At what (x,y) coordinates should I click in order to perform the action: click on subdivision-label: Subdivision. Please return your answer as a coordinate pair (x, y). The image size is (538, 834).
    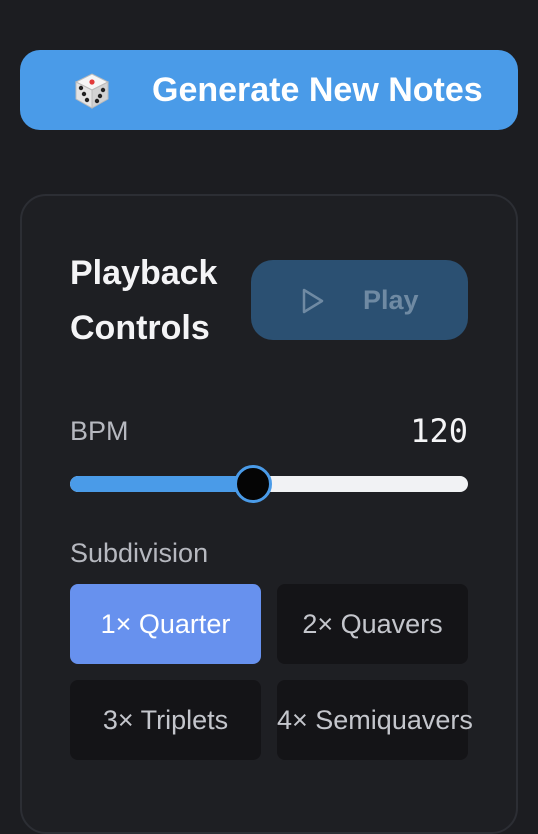
    Looking at the image, I should click on (139, 553).